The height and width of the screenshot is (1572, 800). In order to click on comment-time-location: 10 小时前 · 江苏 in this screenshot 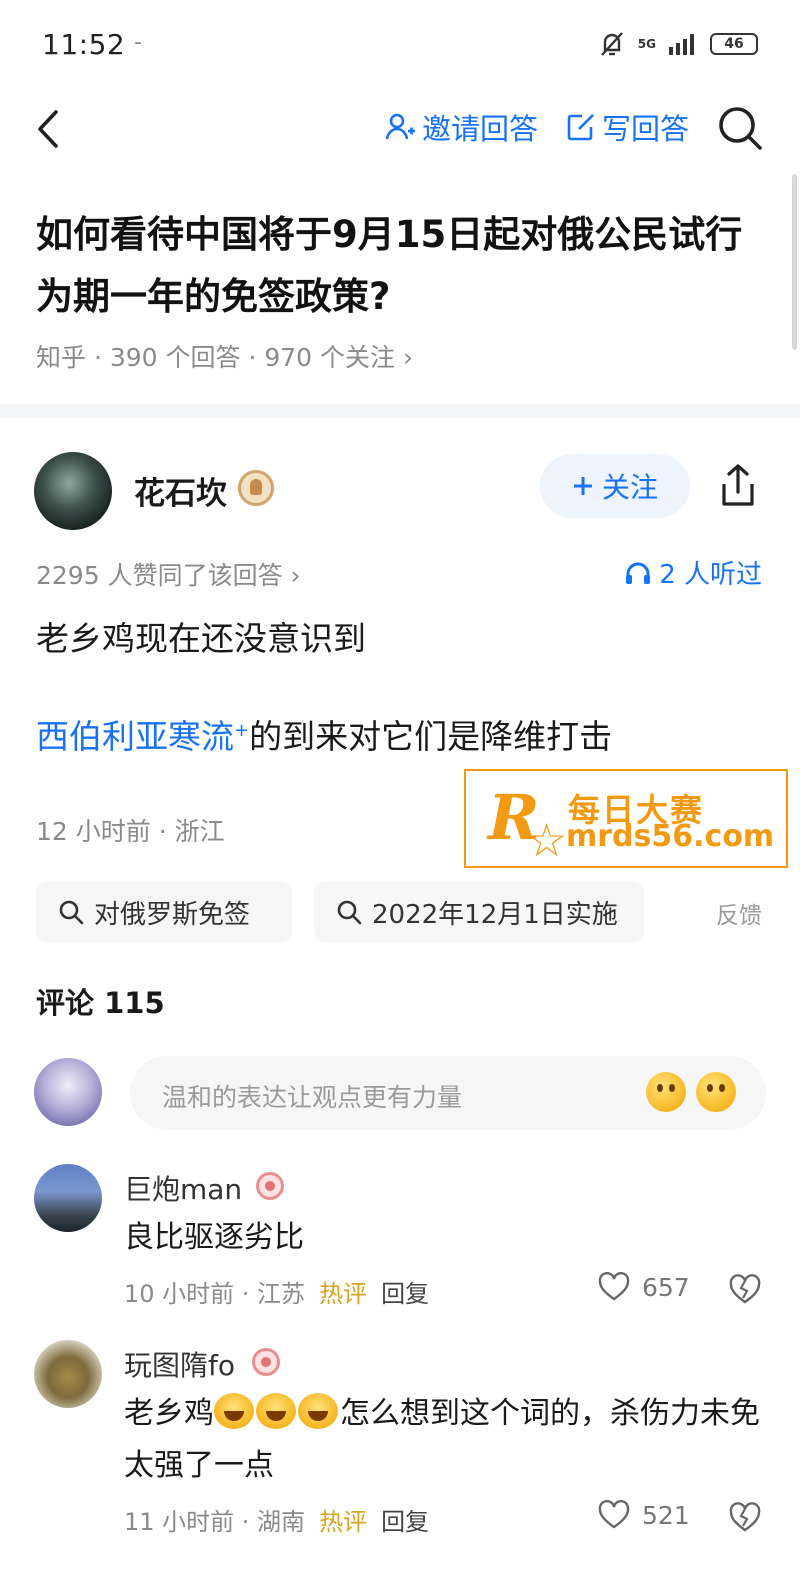, I will do `click(215, 1294)`.